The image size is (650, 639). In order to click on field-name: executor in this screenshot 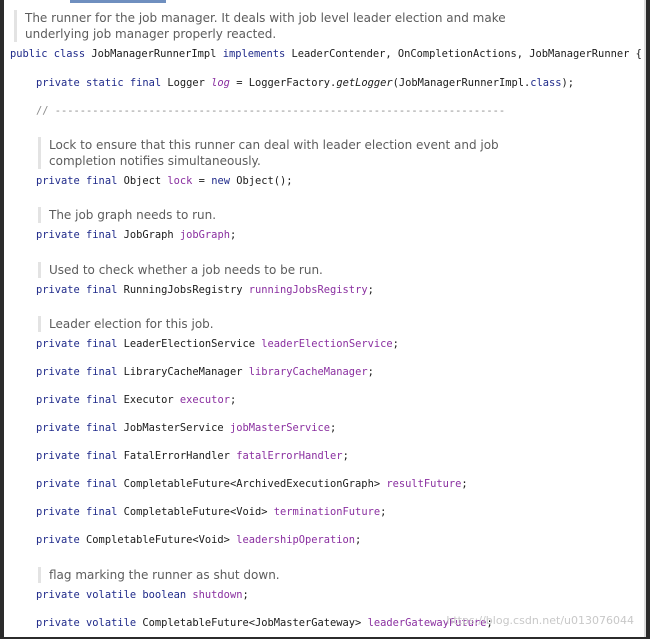, I will do `click(204, 400)`.